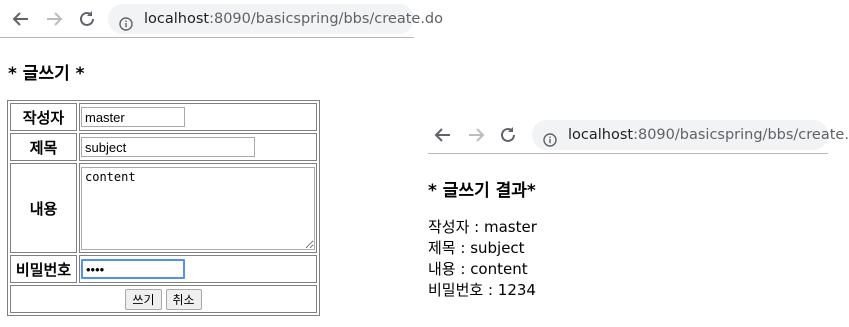 The width and height of the screenshot is (849, 327). What do you see at coordinates (43, 117) in the screenshot?
I see `writer-label: 작성자` at bounding box center [43, 117].